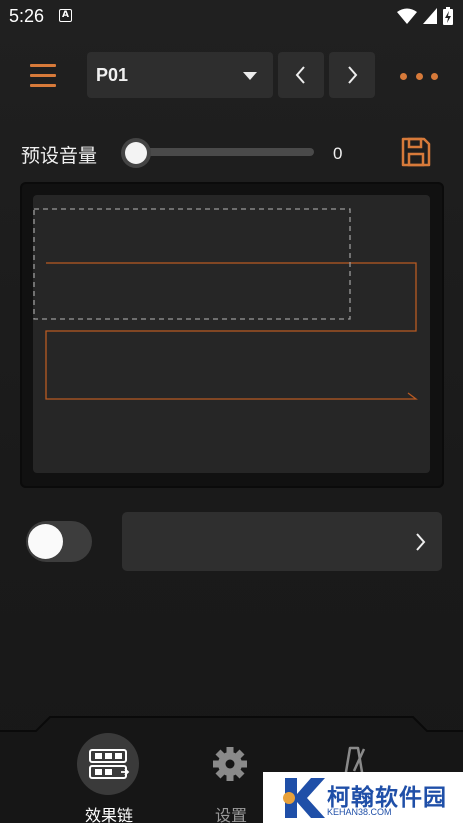  I want to click on status-bar: 5:26 A, so click(231, 17).